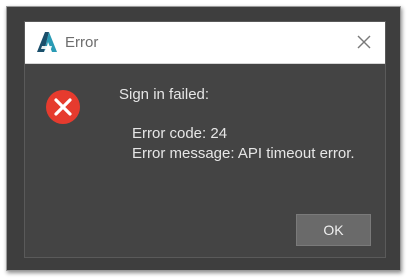 The image size is (409, 278). Describe the element at coordinates (180, 133) in the screenshot. I see `error-code-text: Error code: 24` at that location.